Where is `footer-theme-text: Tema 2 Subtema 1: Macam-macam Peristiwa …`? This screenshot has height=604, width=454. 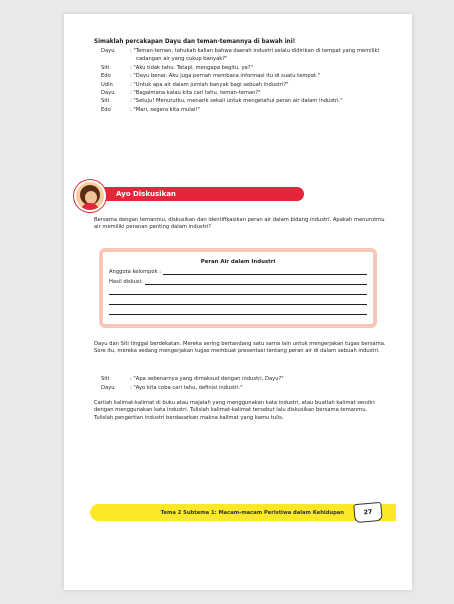 footer-theme-text: Tema 2 Subtema 1: Macam-macam Peristiwa … is located at coordinates (252, 512).